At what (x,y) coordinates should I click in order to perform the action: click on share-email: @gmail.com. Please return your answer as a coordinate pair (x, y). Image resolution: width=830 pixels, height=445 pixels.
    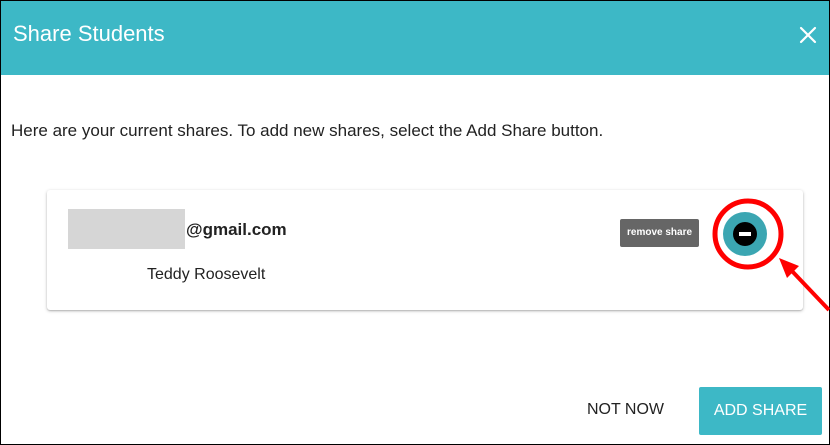
    Looking at the image, I should click on (236, 229).